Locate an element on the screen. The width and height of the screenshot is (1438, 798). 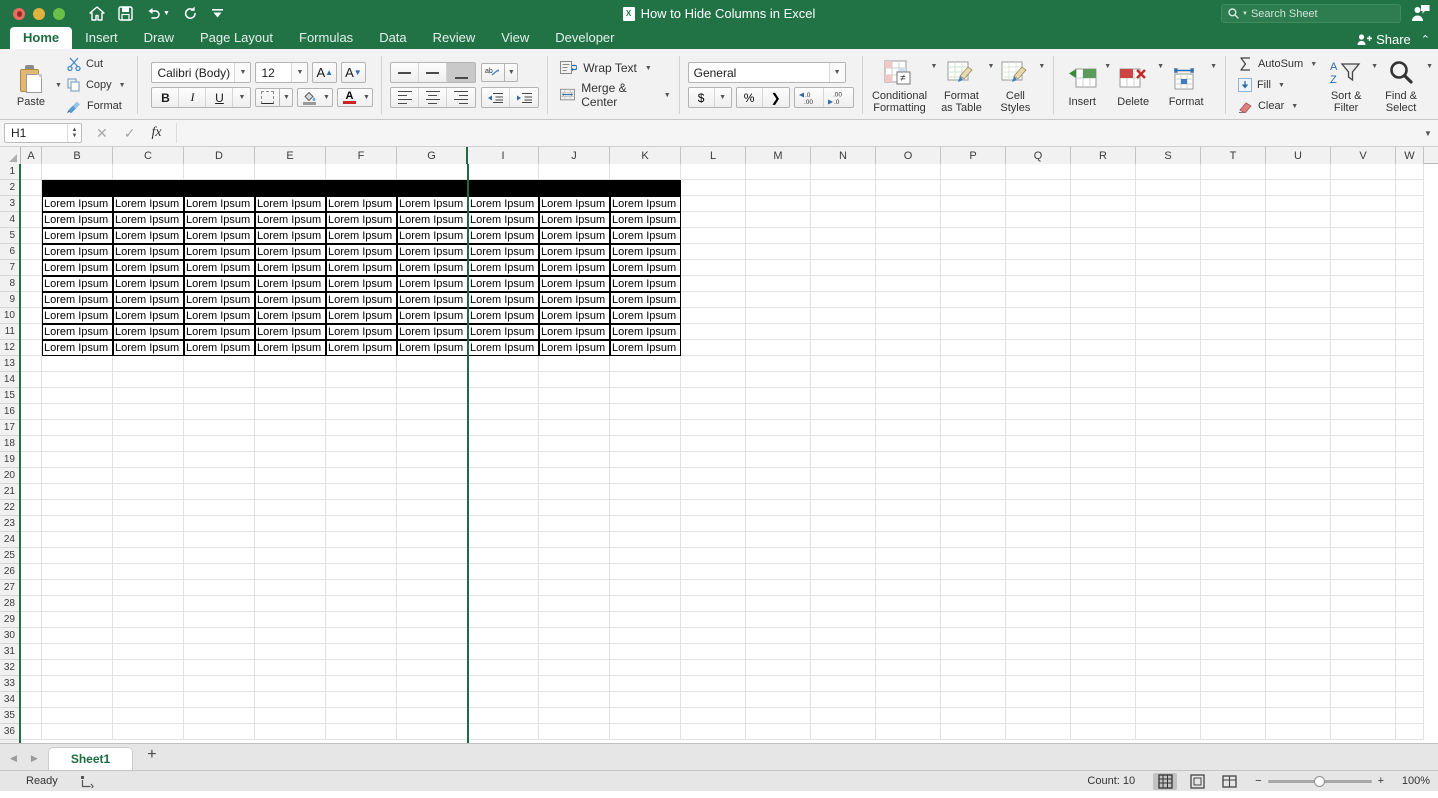
cell-B3: Lorem Ipsum is located at coordinates (77, 204).